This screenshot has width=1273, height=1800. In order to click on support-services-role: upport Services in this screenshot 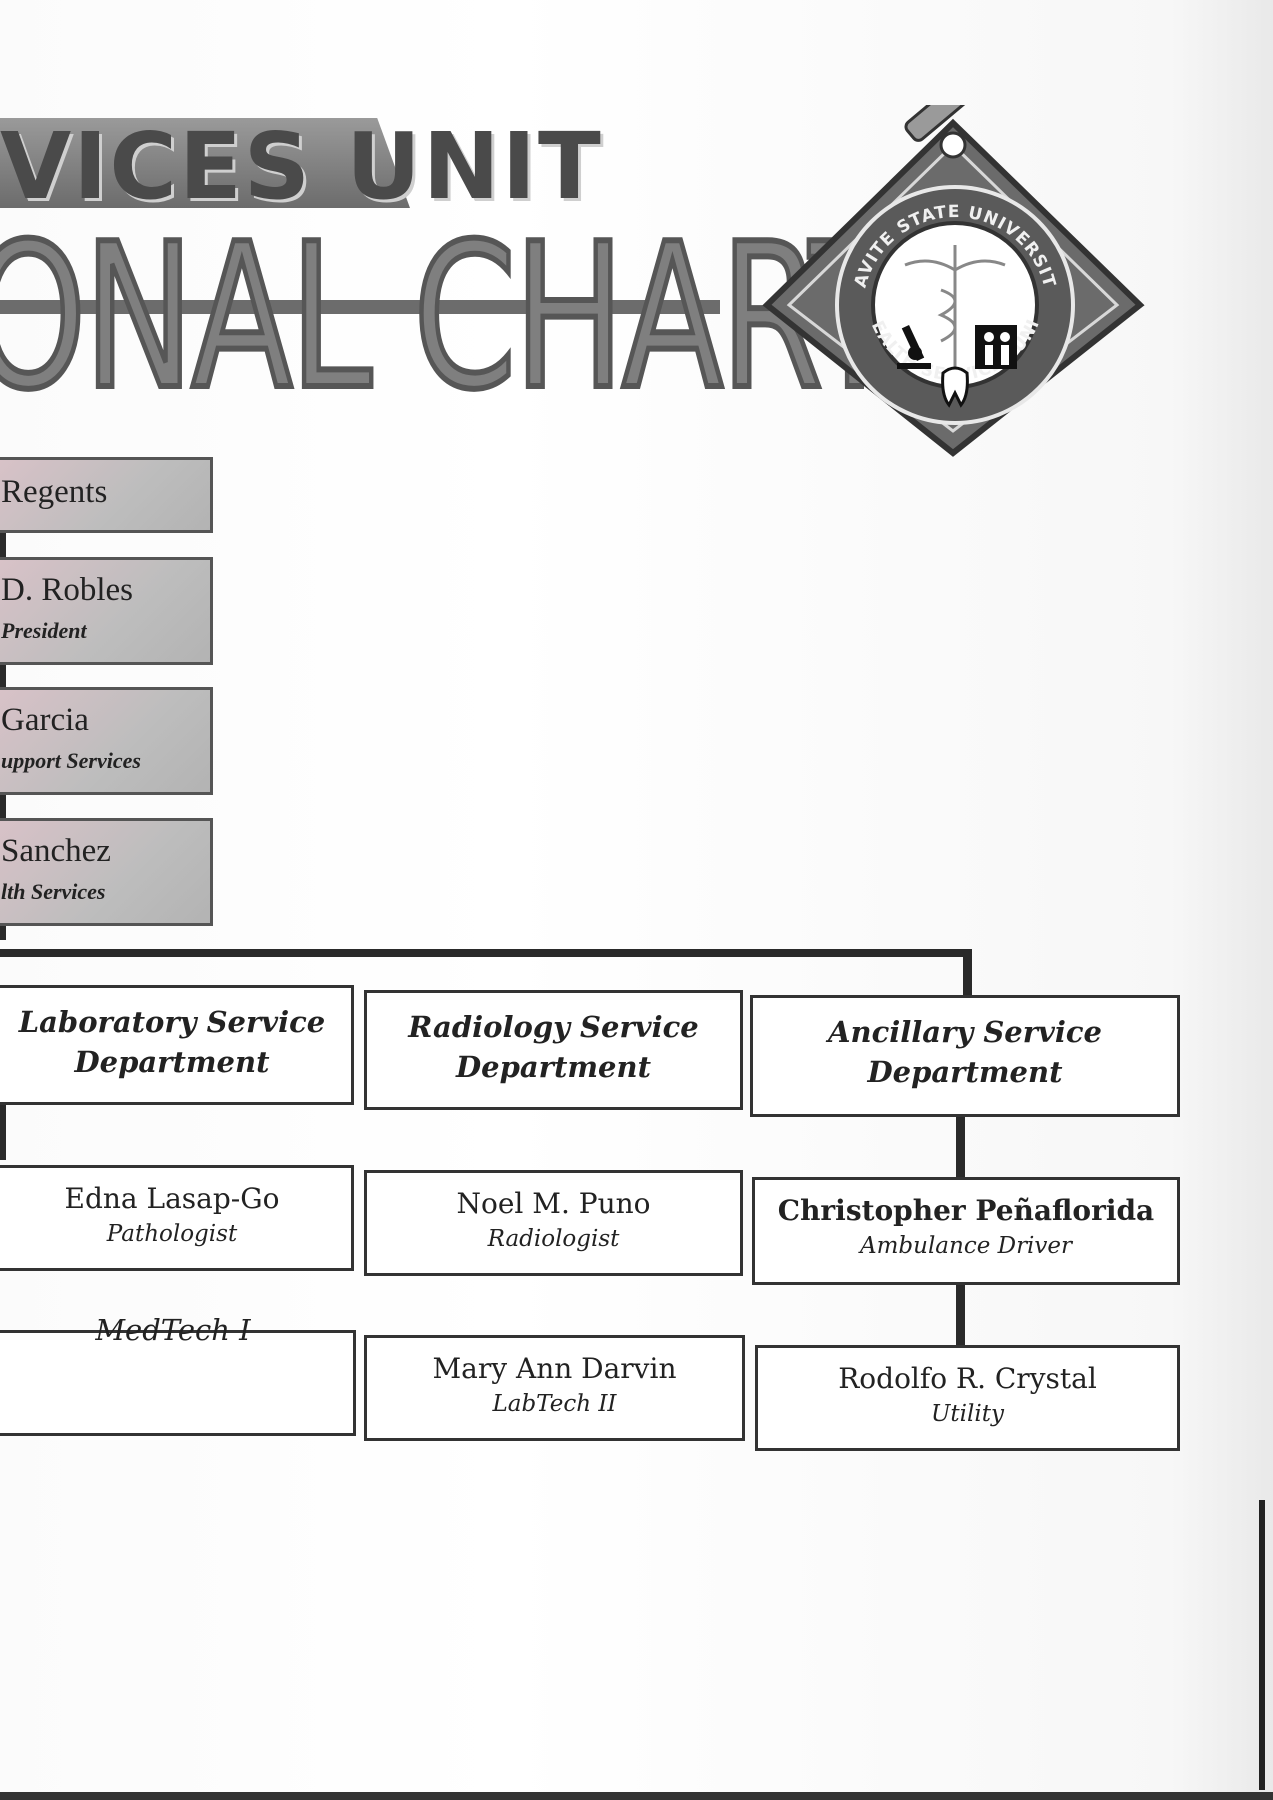, I will do `click(71, 760)`.